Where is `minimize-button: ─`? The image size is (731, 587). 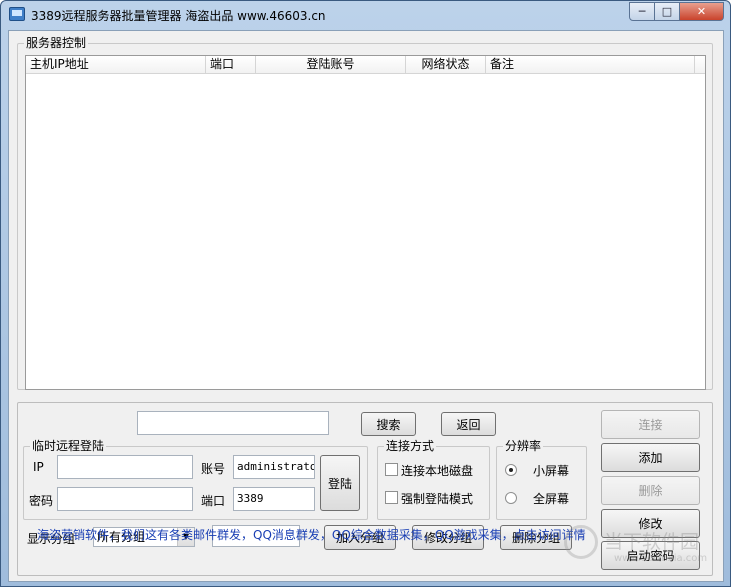 minimize-button: ─ is located at coordinates (642, 11).